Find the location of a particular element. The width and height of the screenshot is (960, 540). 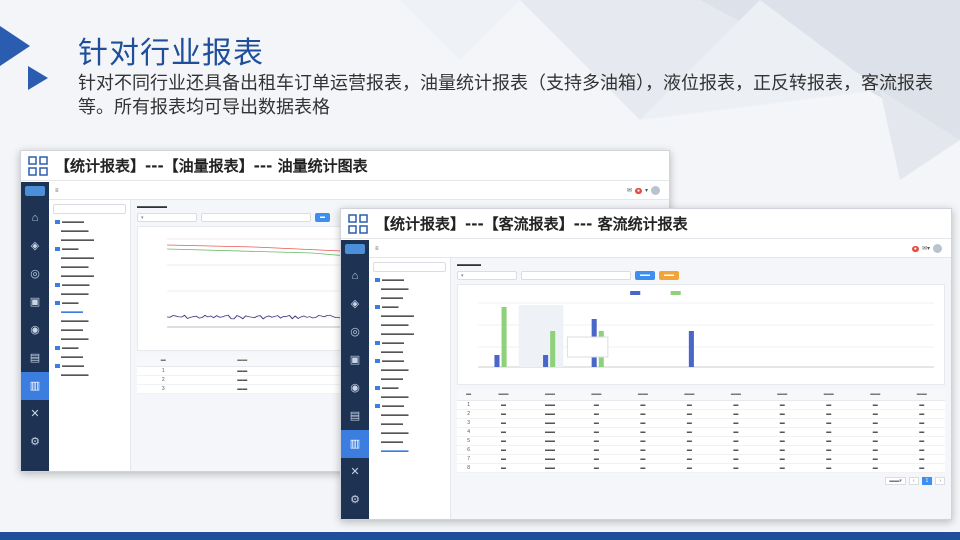

page-1-button: 1 is located at coordinates (927, 480).